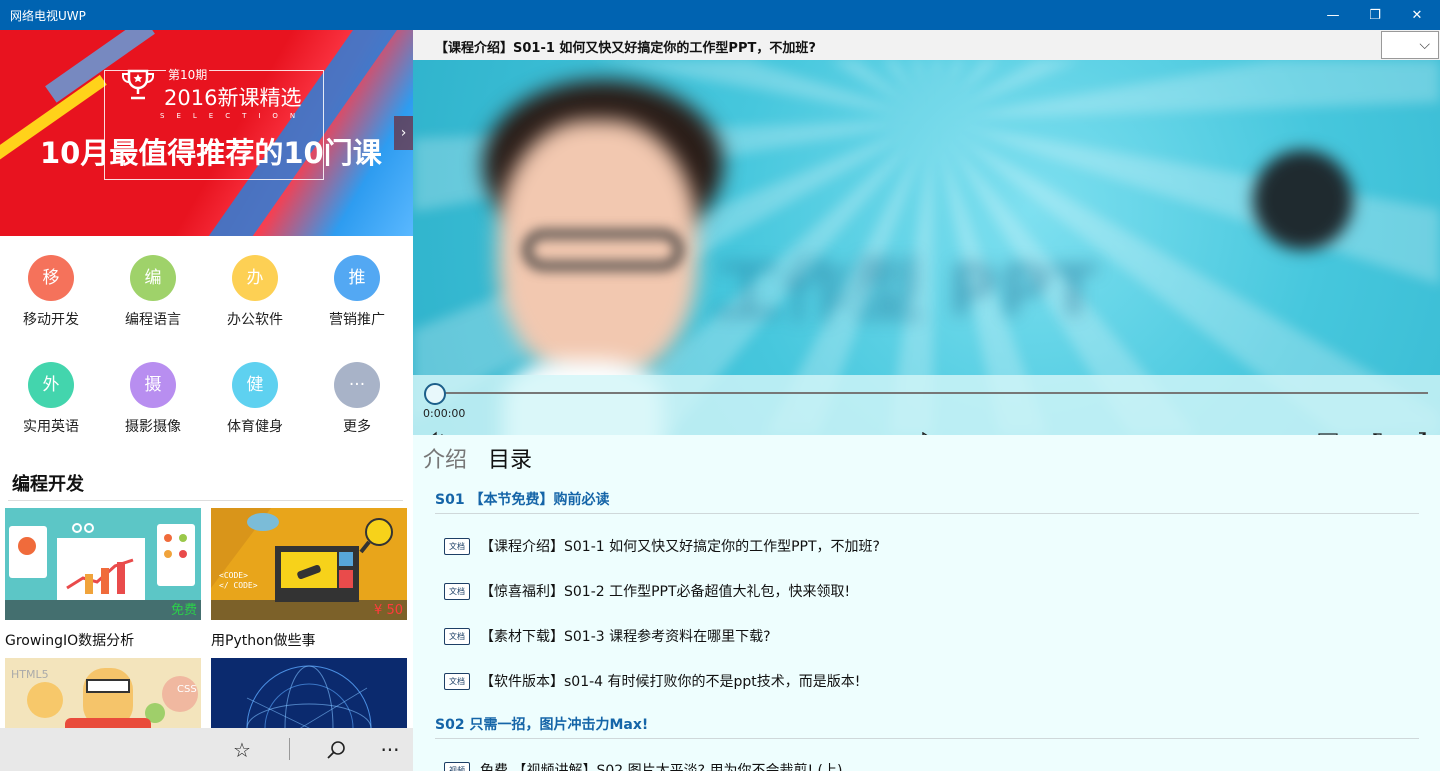 The height and width of the screenshot is (771, 1440). Describe the element at coordinates (234, 116) in the screenshot. I see `banner-selection: SELECTION` at that location.